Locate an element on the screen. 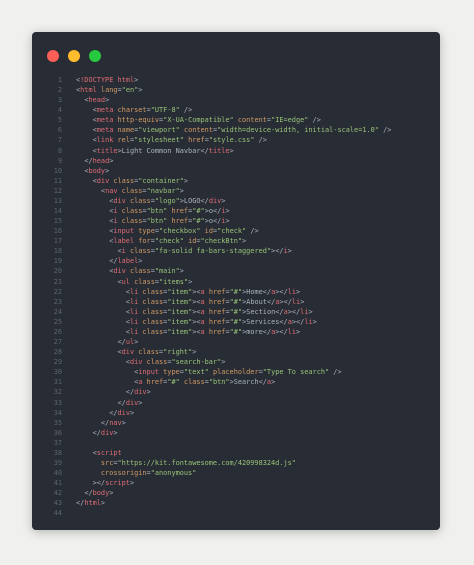 This screenshot has height=565, width=474. code-token: >Light Common Navbar</ is located at coordinates (163, 150).